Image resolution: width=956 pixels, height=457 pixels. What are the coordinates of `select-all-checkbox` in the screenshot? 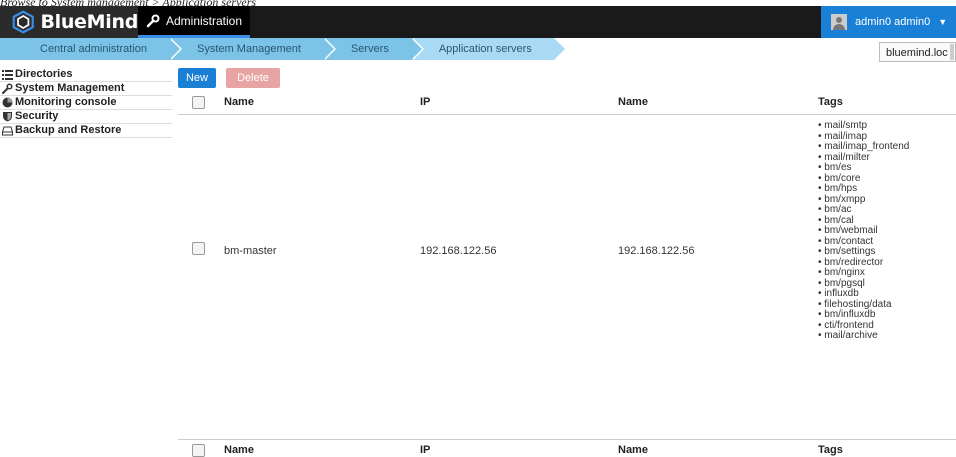 It's located at (198, 102).